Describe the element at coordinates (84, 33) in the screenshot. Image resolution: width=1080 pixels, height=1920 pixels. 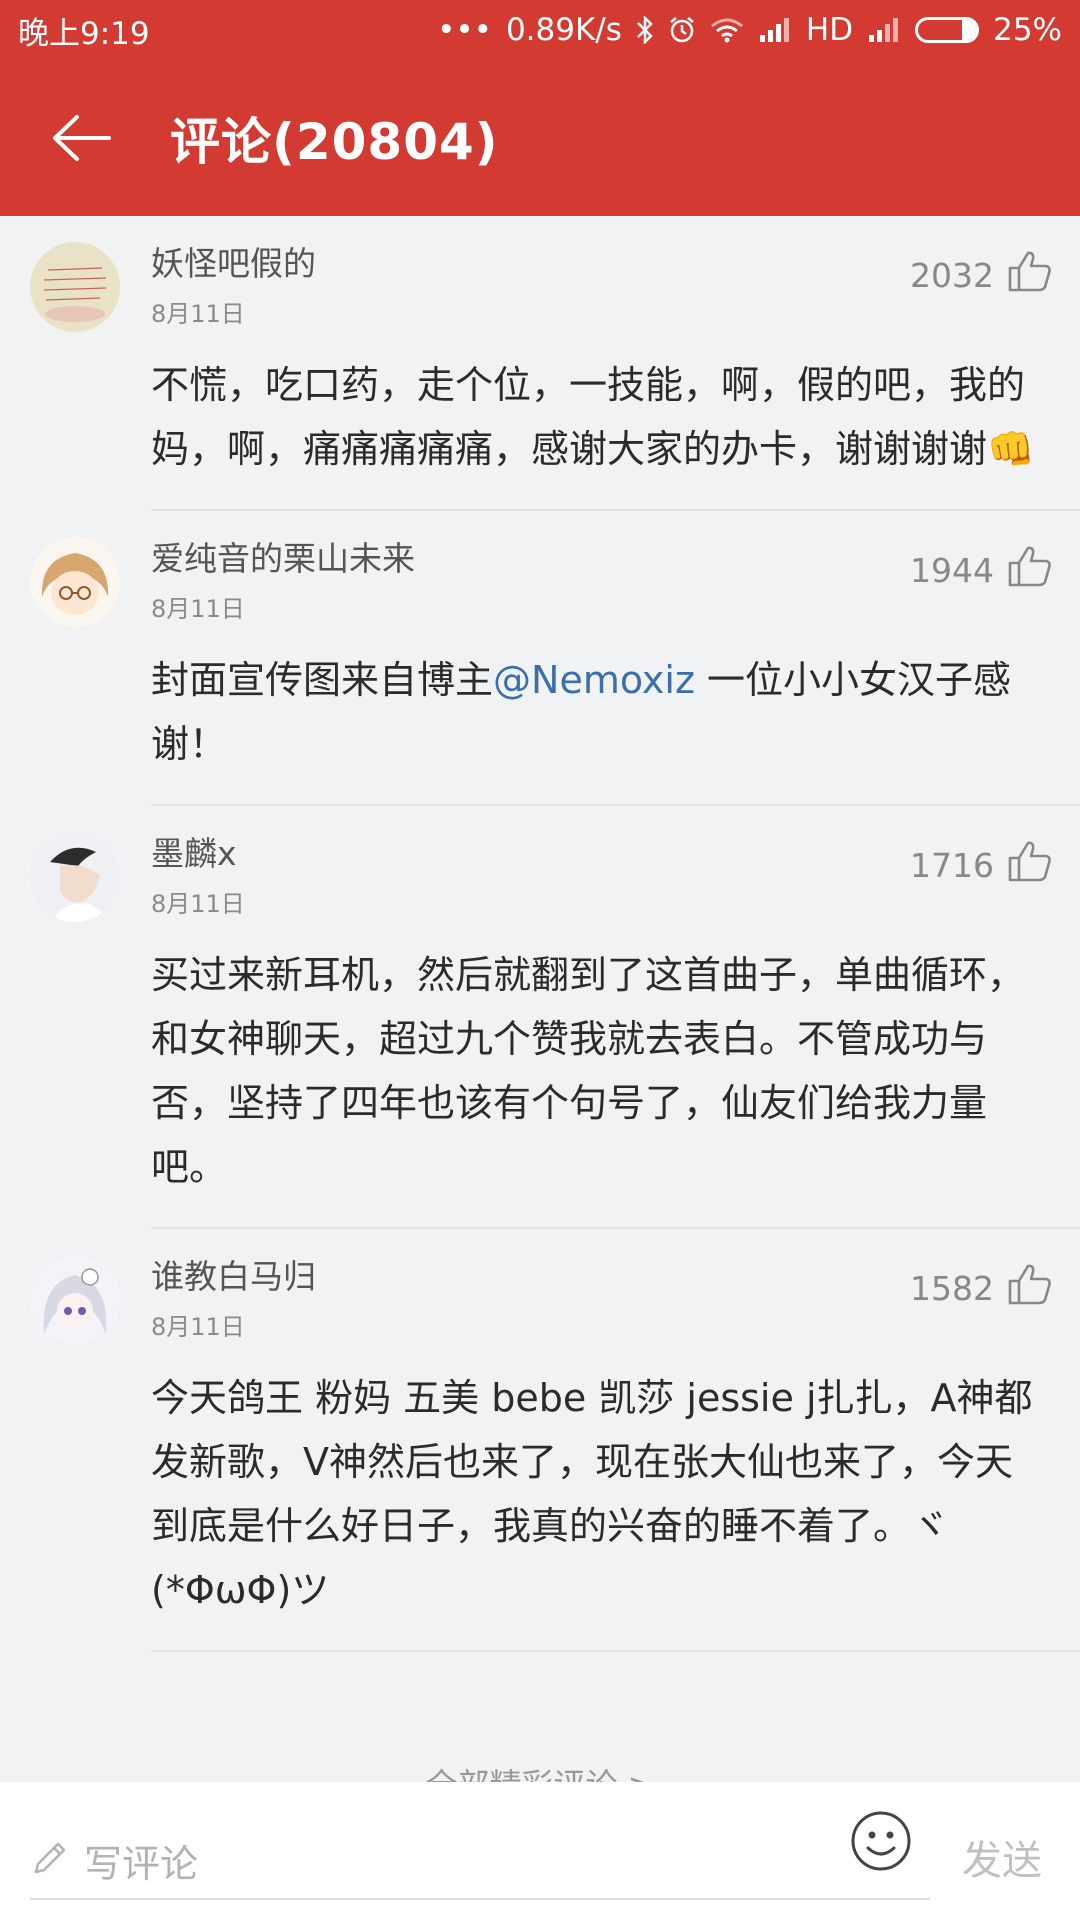
I see `status-time: 晚上9:19` at that location.